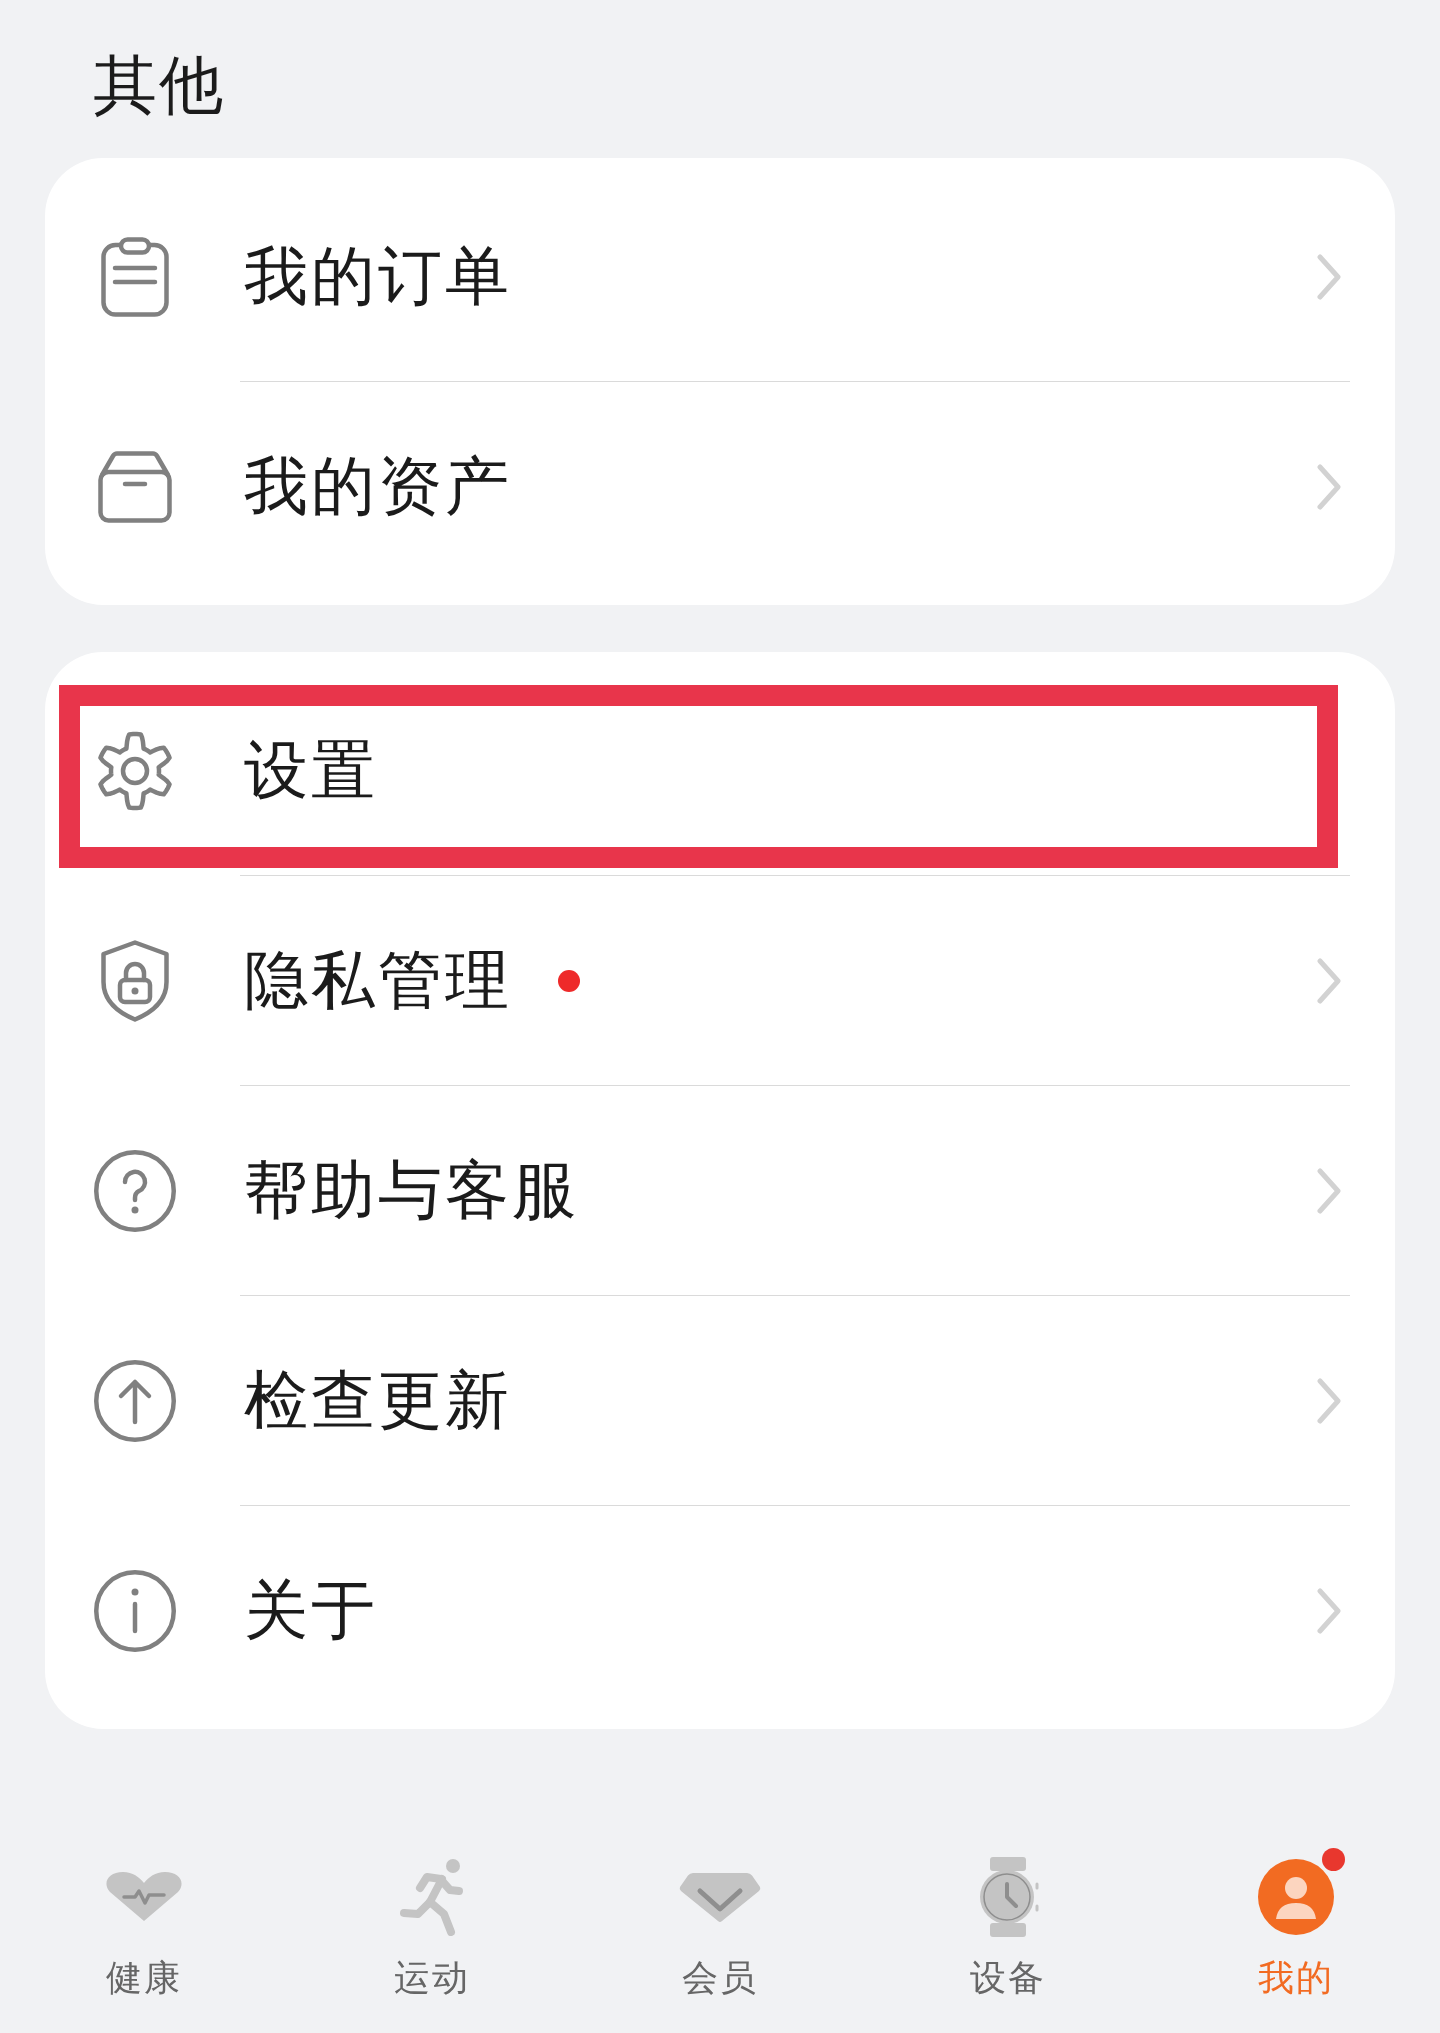 The width and height of the screenshot is (1440, 2033). What do you see at coordinates (720, 486) in the screenshot?
I see `menu-item: 我的资产` at bounding box center [720, 486].